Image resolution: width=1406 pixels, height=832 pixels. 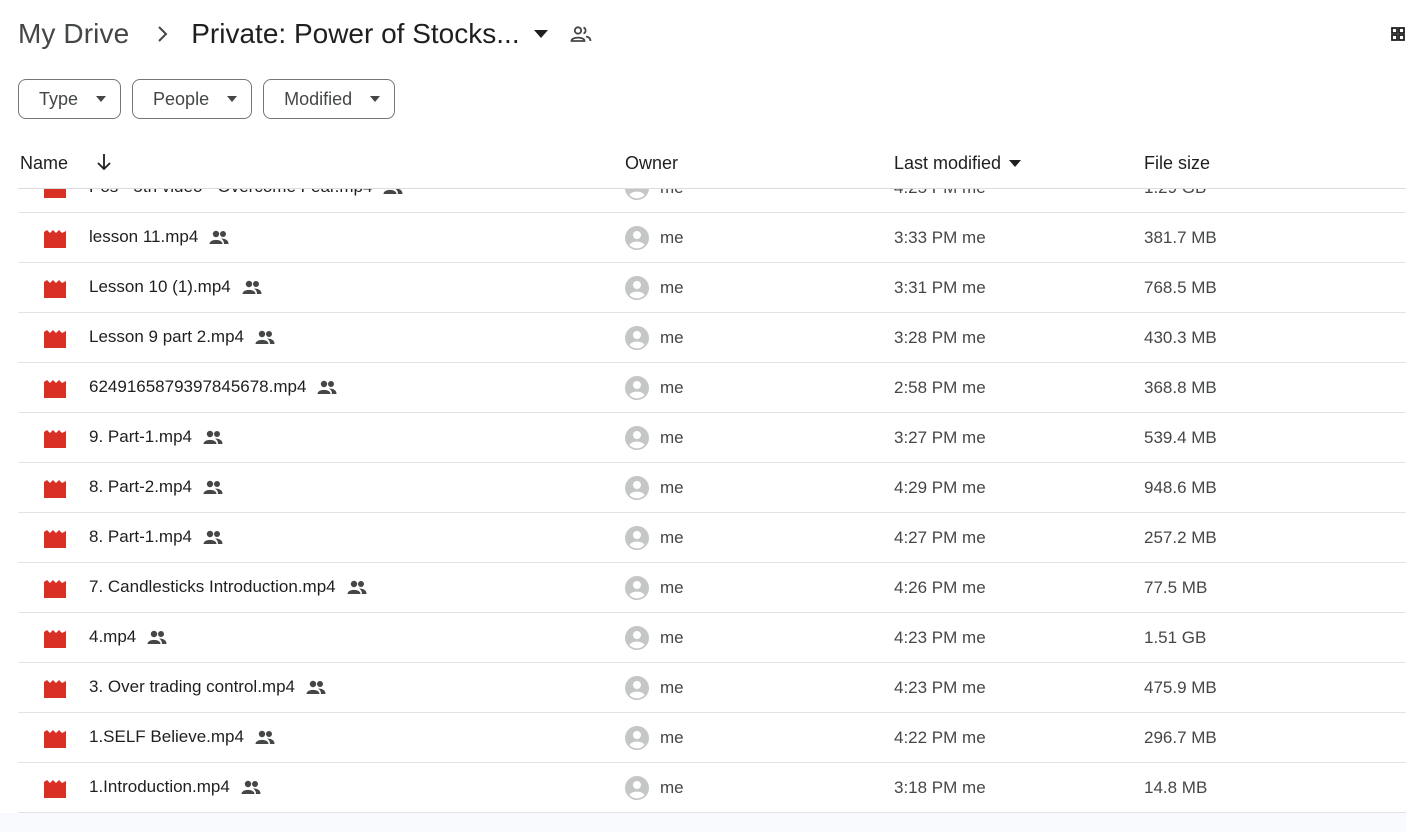 I want to click on file-name-cell: 1.SELF Believe.mp4, so click(x=182, y=737).